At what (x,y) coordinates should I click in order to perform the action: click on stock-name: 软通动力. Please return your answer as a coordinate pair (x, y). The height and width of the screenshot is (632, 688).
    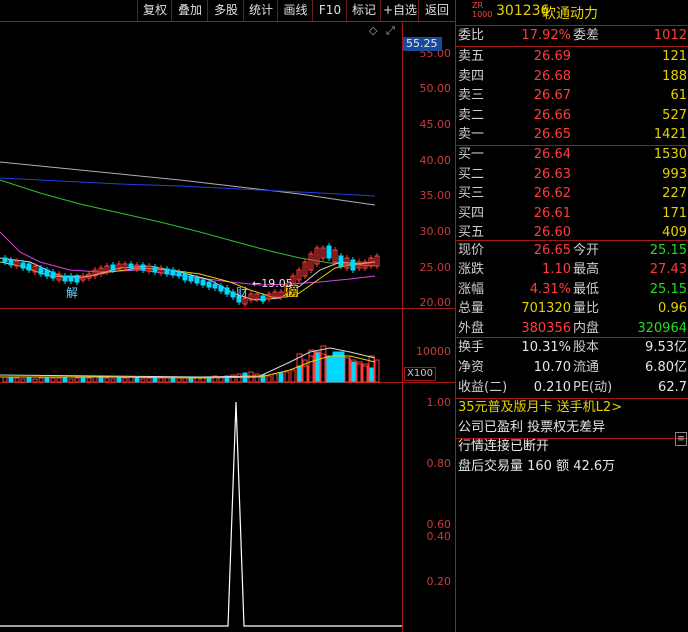
    Looking at the image, I should click on (570, 14).